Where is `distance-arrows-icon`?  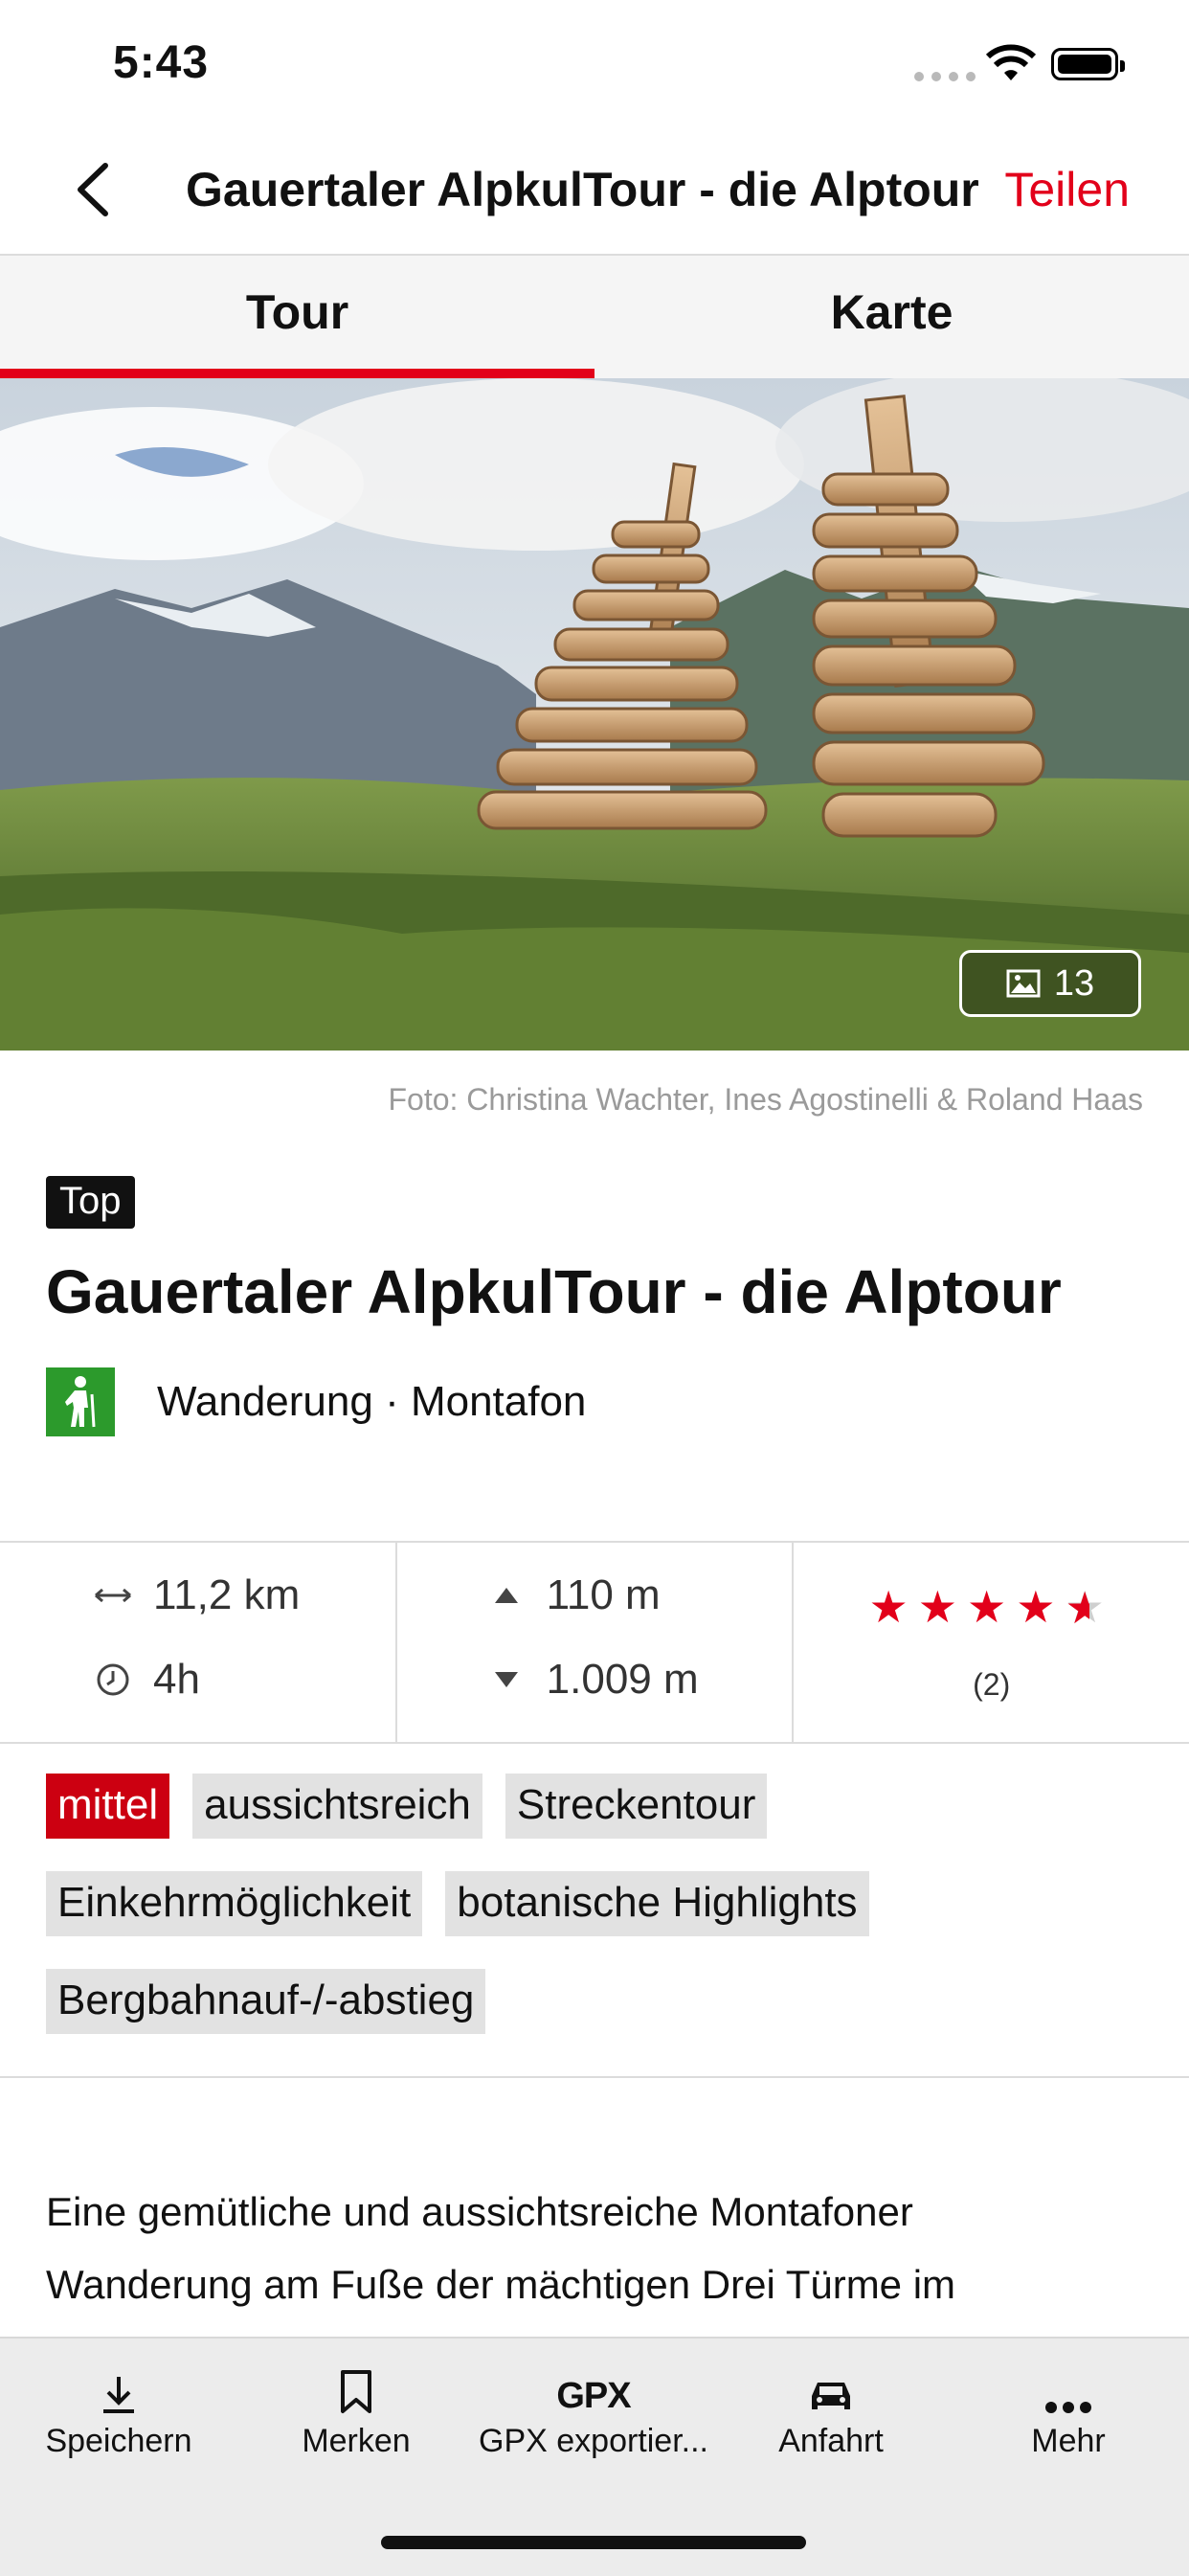 distance-arrows-icon is located at coordinates (113, 1595).